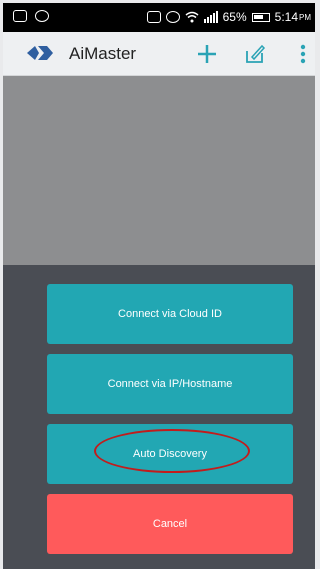  I want to click on aimaster-logo-icon, so click(40, 53).